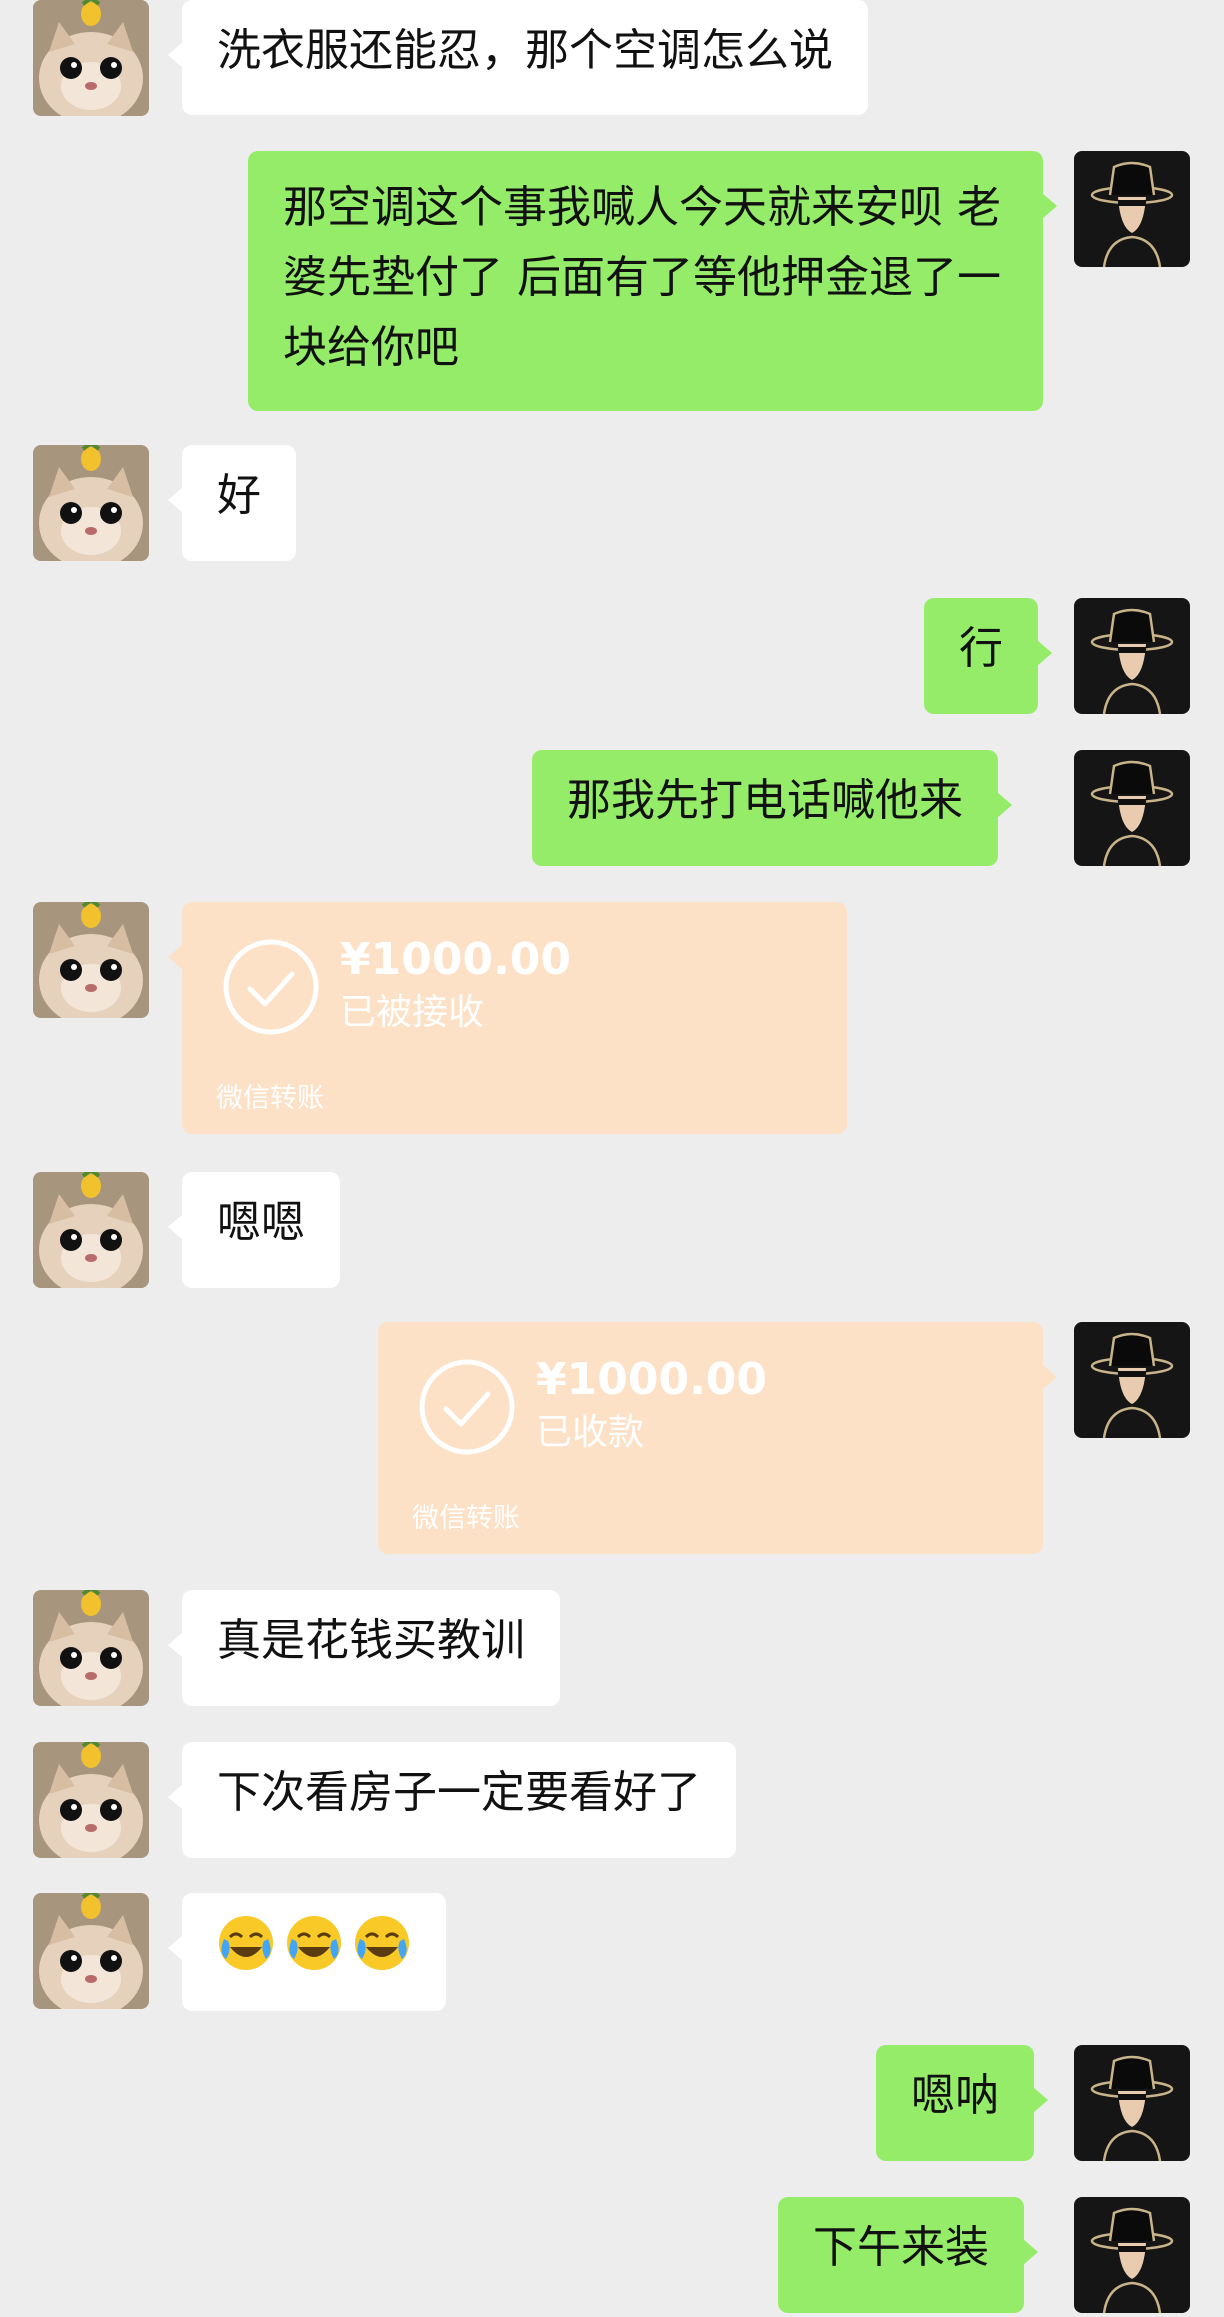  I want to click on outgoing-message-bubble: 下午来装, so click(908, 2255).